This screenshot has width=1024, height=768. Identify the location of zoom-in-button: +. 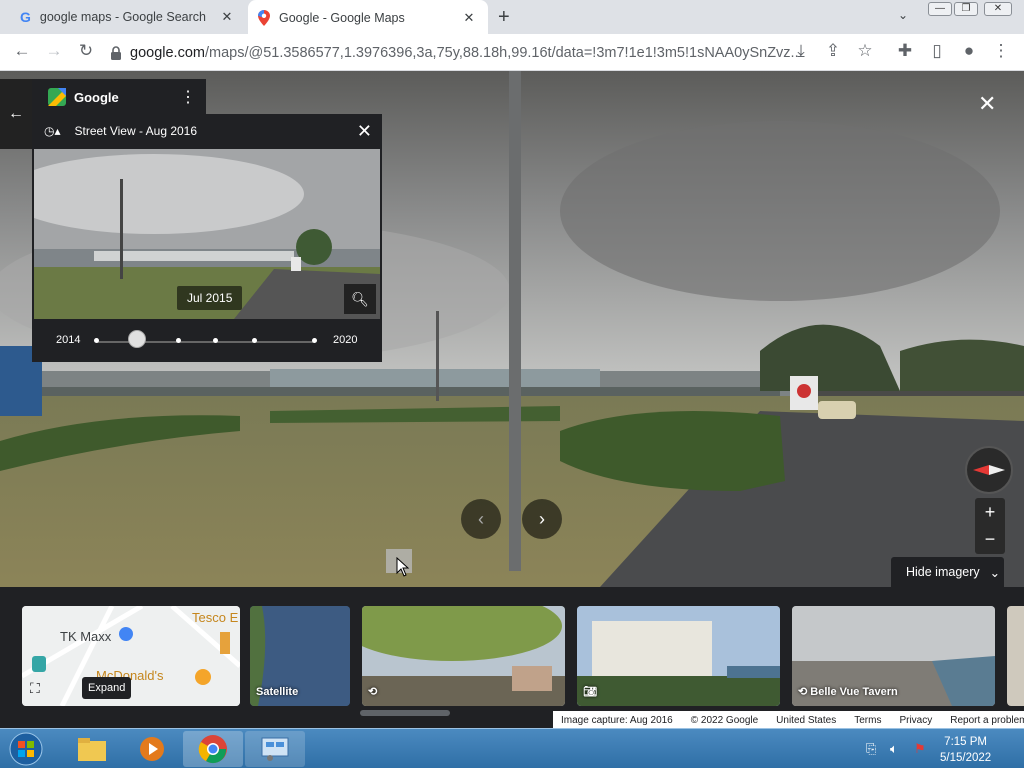
(990, 512).